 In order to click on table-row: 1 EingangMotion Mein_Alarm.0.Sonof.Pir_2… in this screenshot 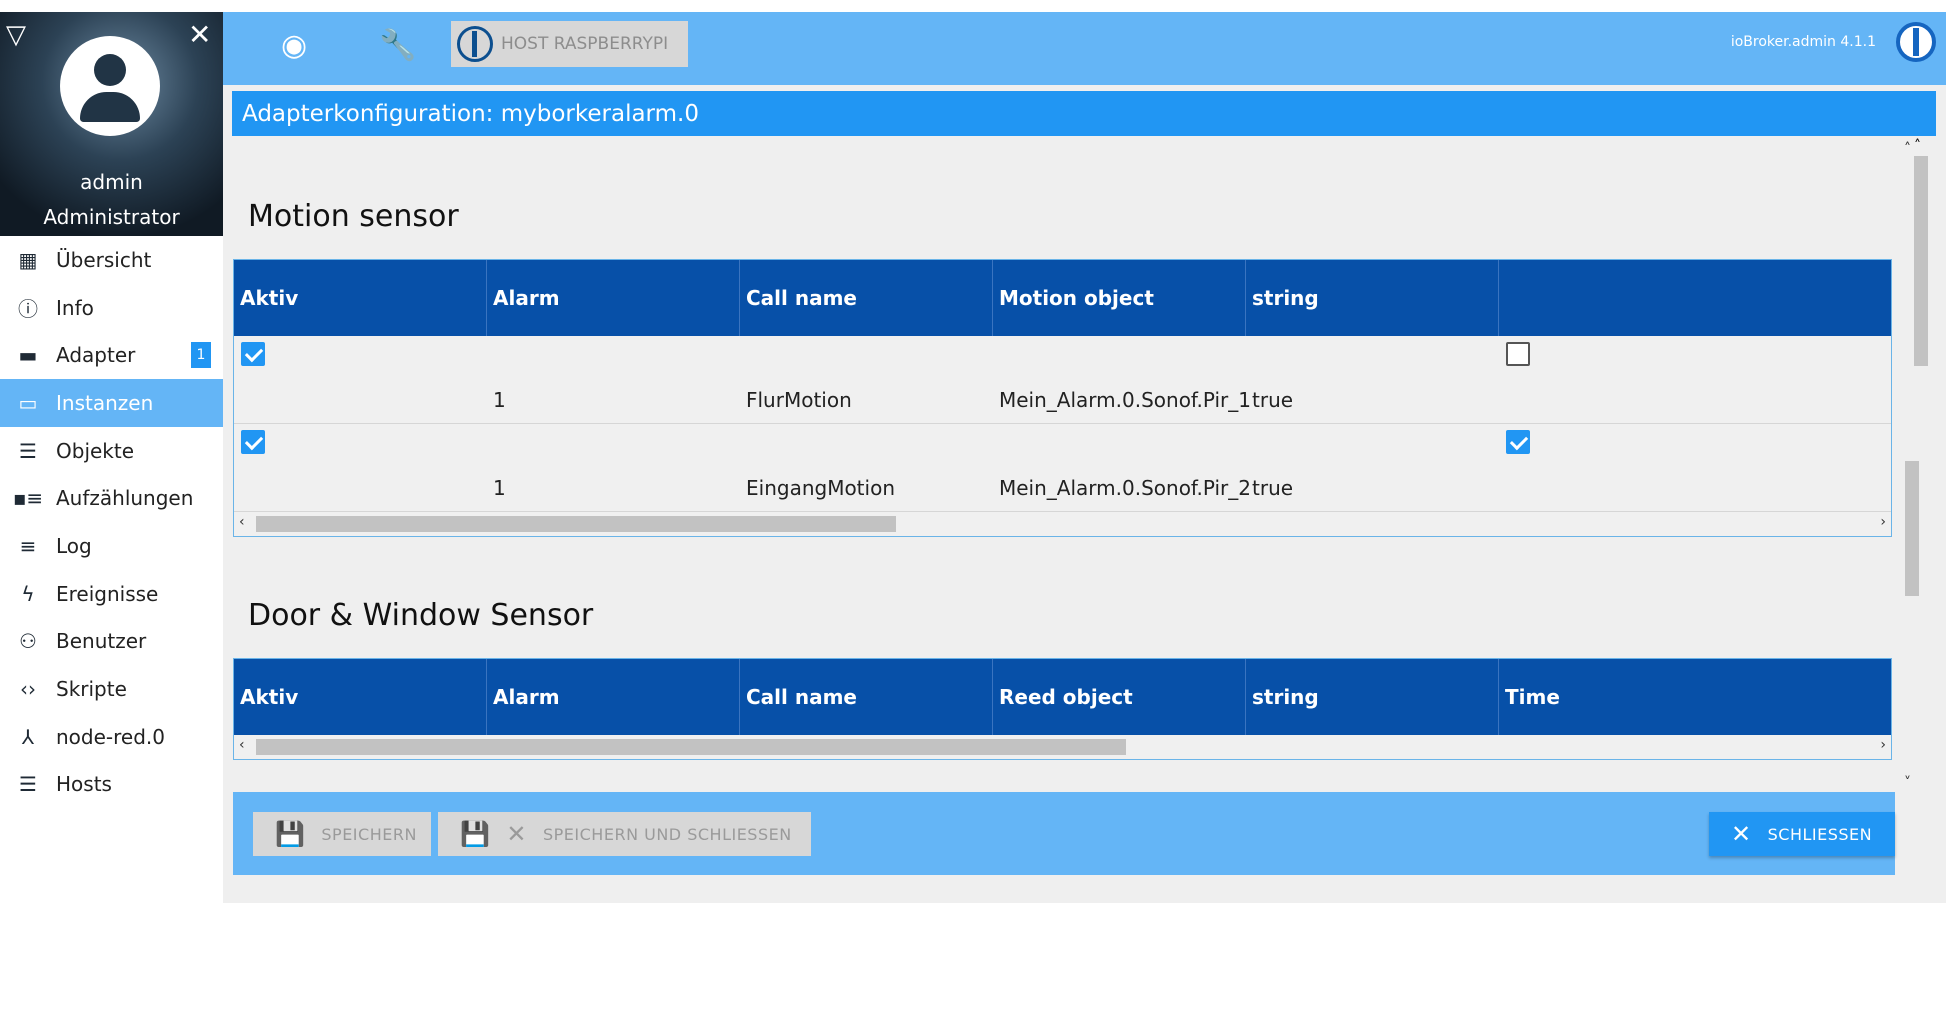, I will do `click(1062, 468)`.